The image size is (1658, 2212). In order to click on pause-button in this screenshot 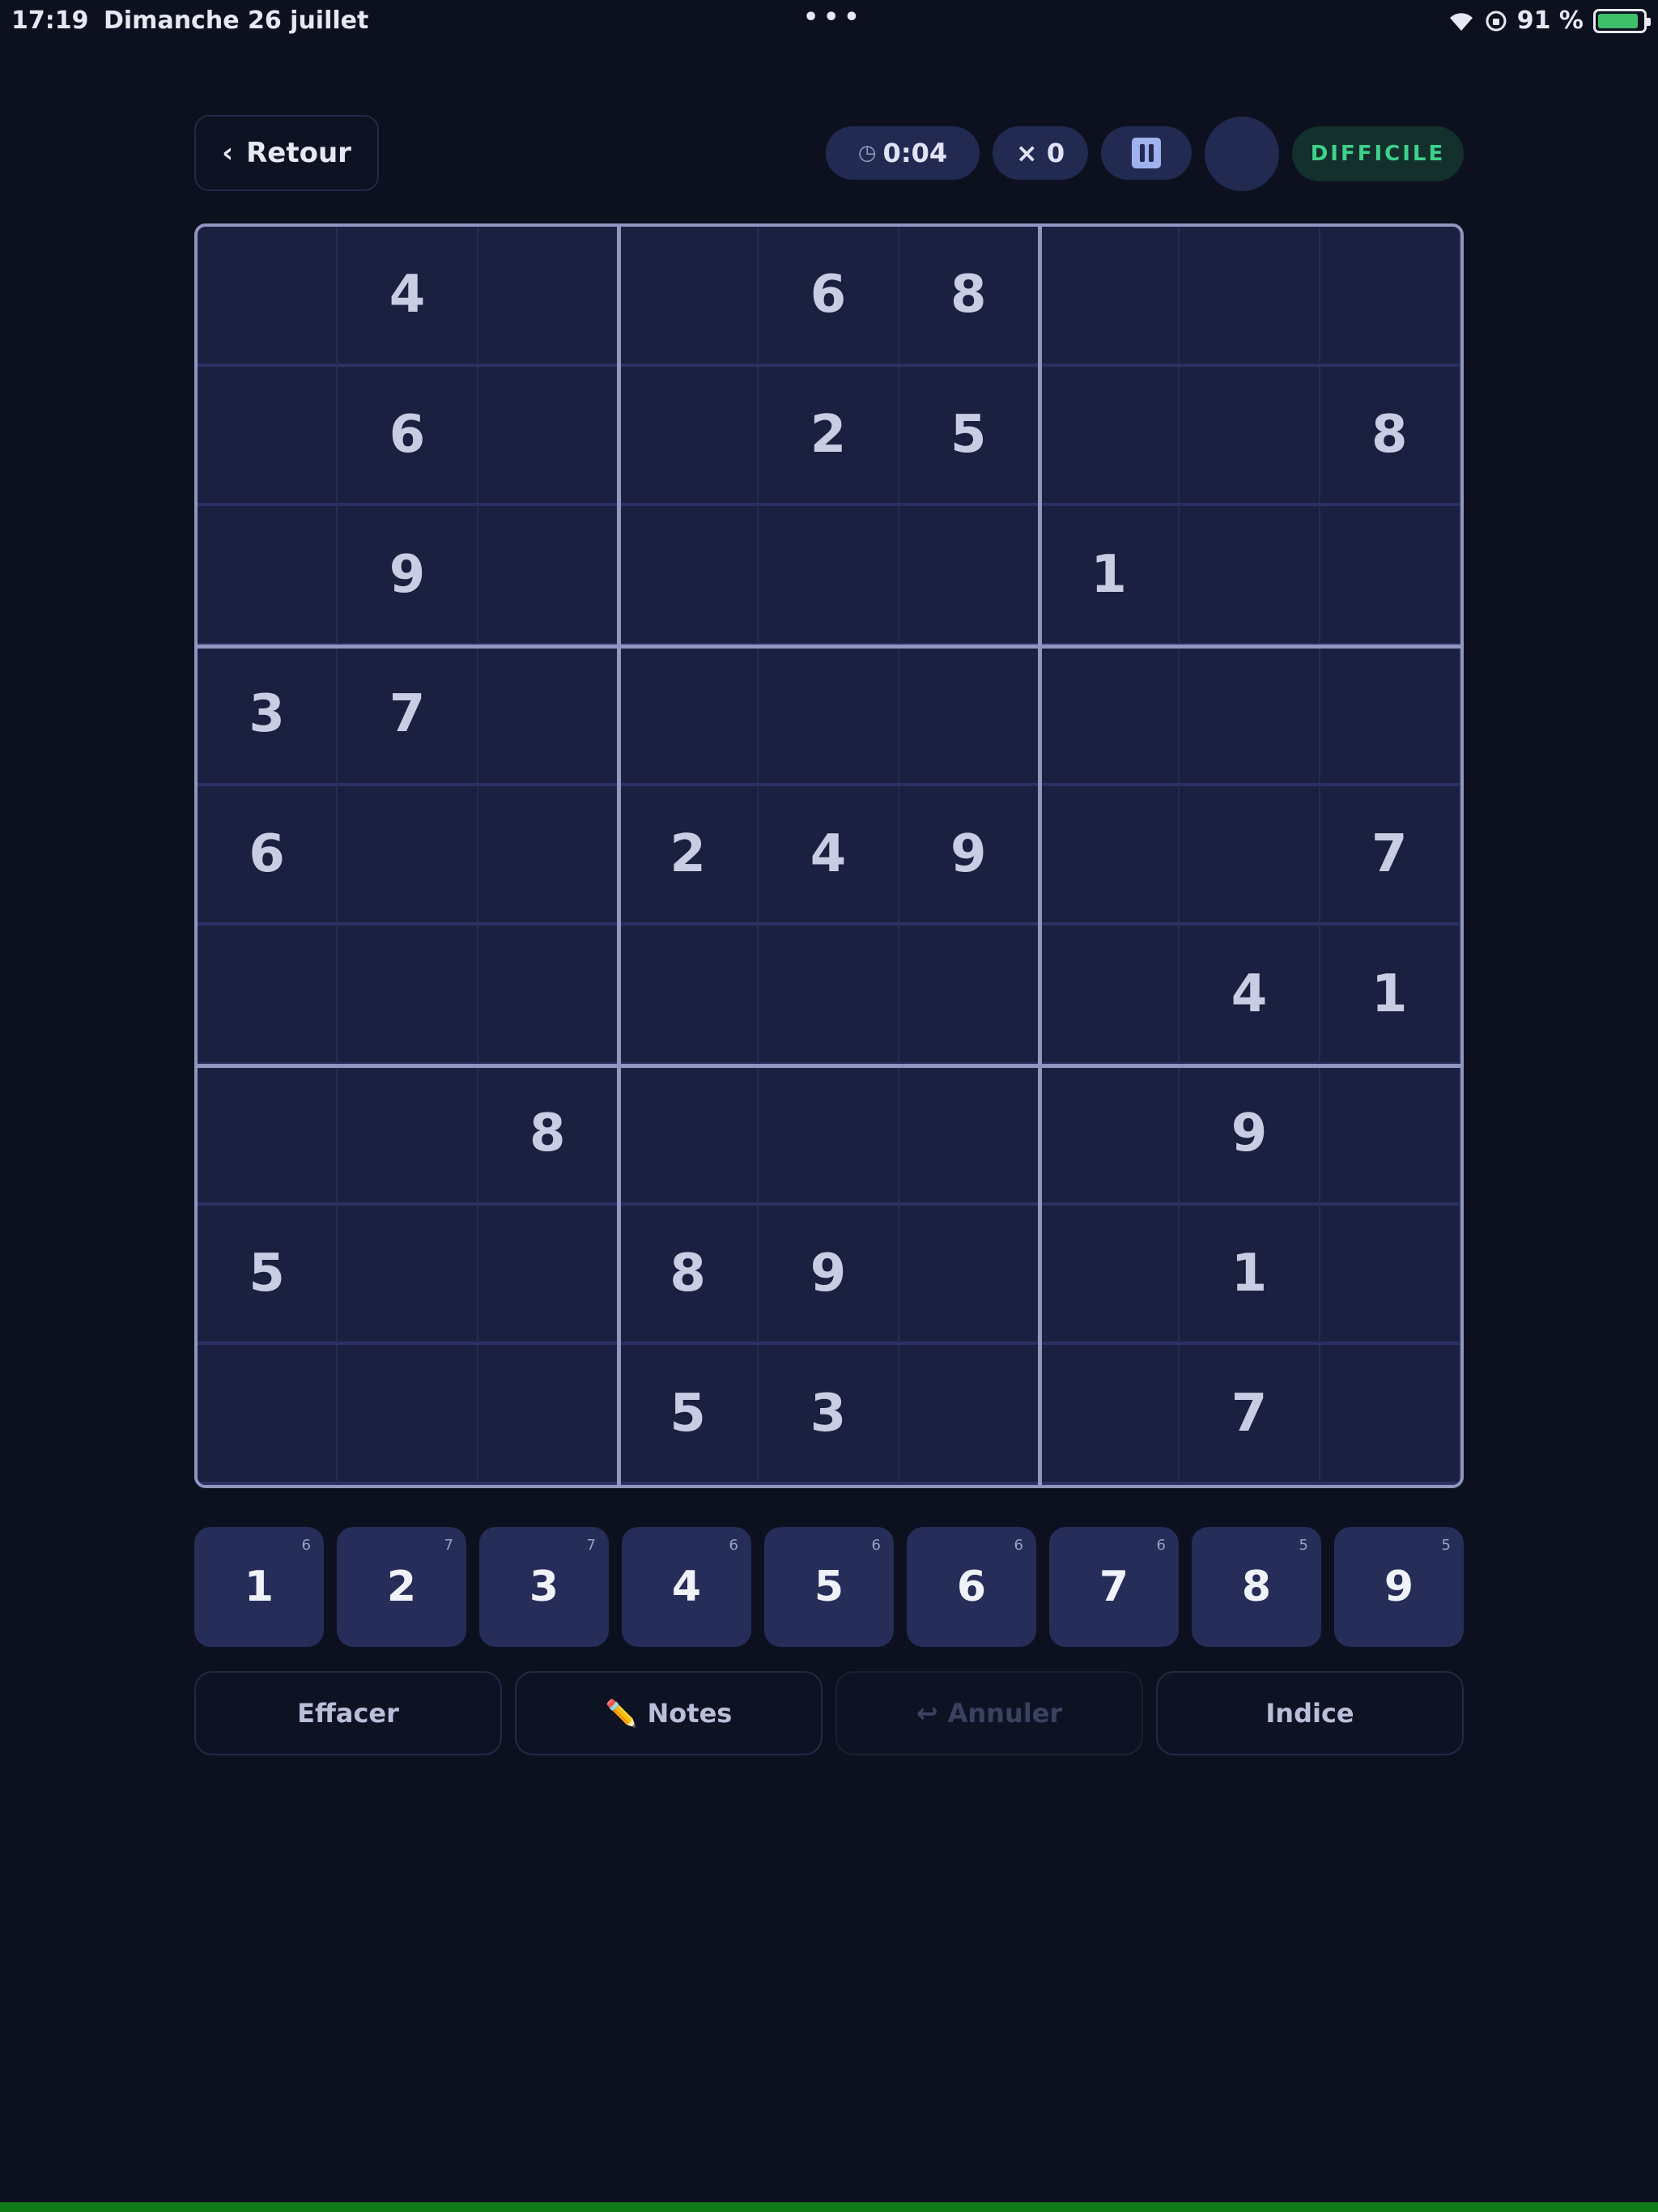, I will do `click(1146, 153)`.